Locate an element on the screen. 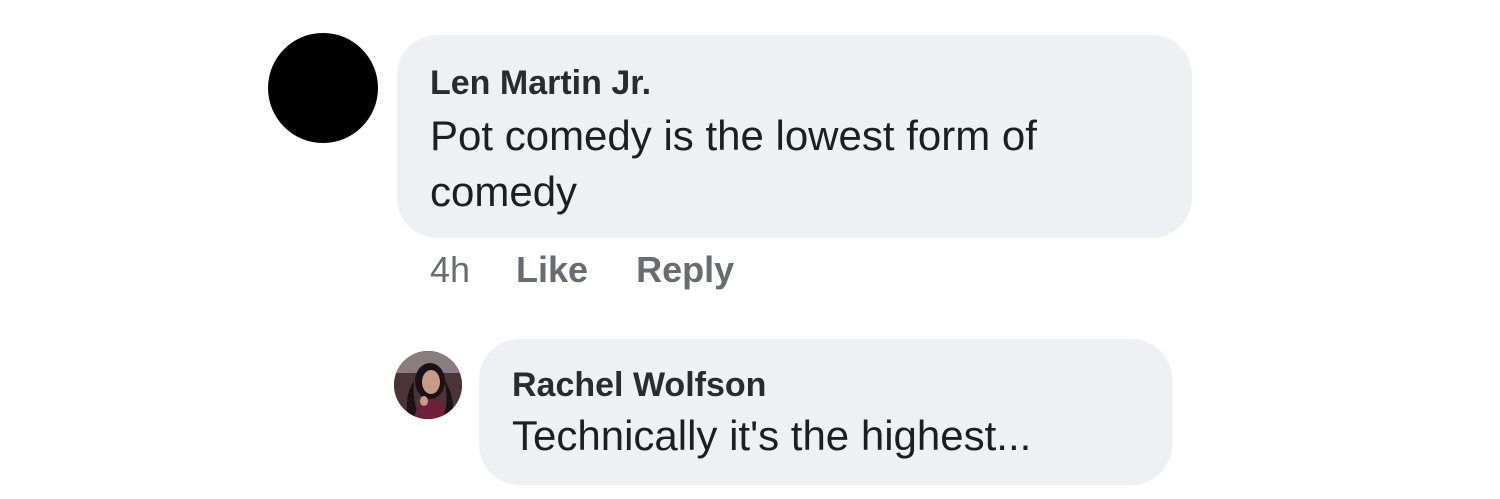  comment-timestamp: 4h is located at coordinates (450, 270).